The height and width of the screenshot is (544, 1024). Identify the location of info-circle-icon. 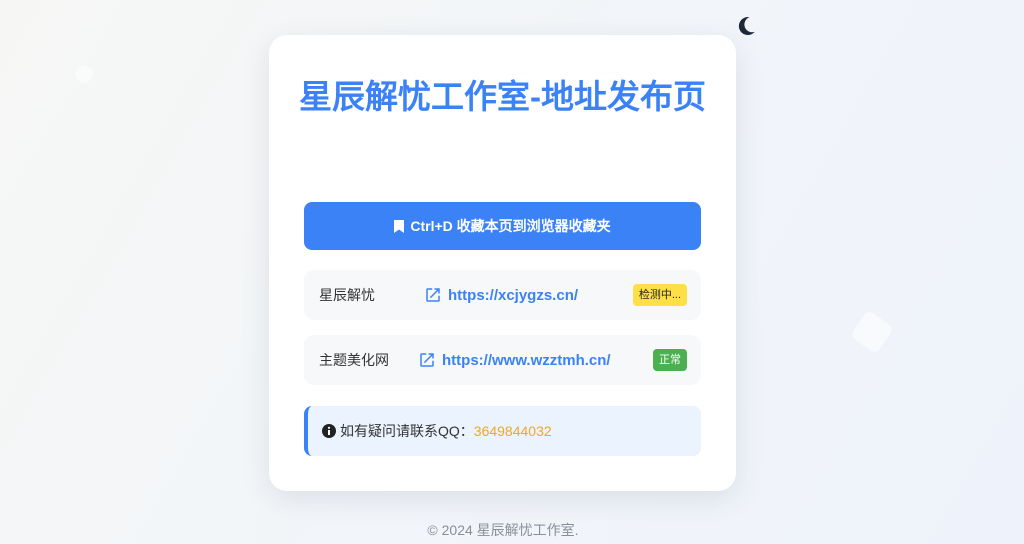
(329, 431).